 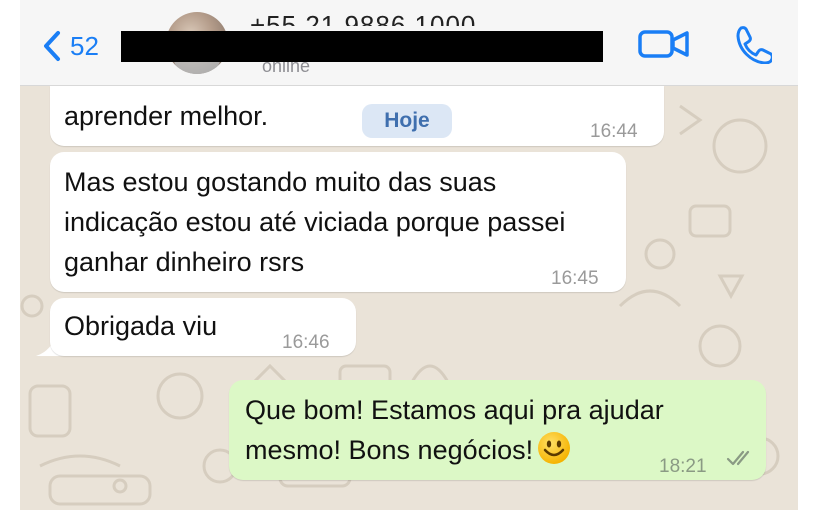 What do you see at coordinates (683, 466) in the screenshot?
I see `message-time: 18:21` at bounding box center [683, 466].